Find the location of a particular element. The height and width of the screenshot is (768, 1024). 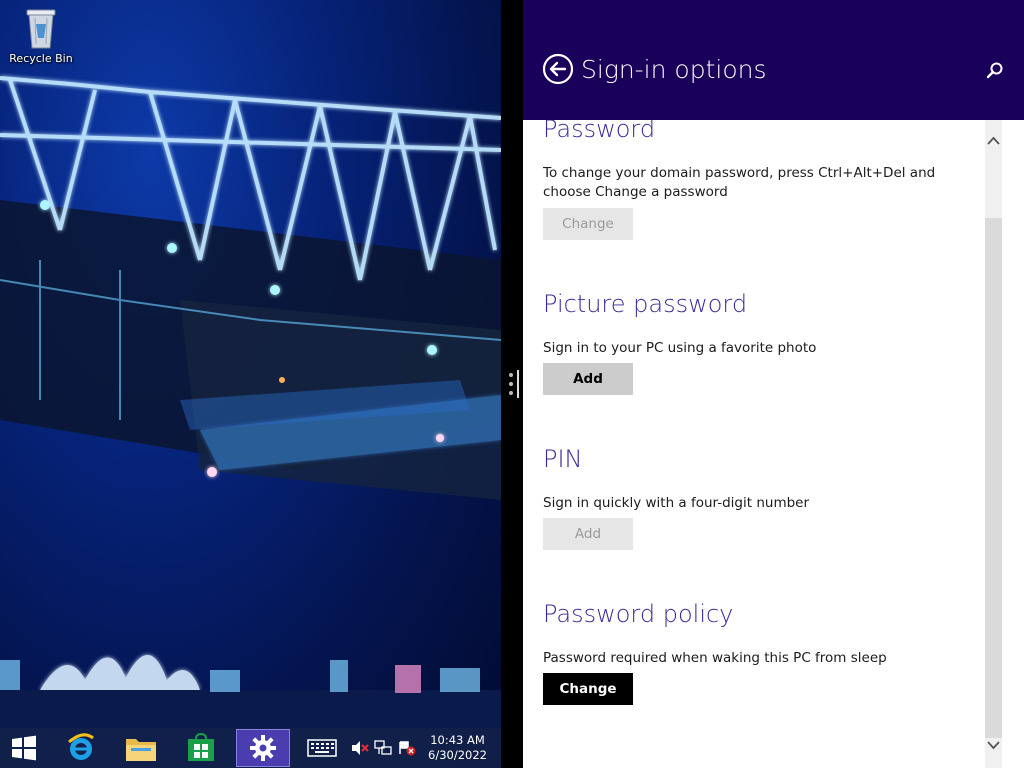

picture-password-add-button: Add is located at coordinates (588, 379).